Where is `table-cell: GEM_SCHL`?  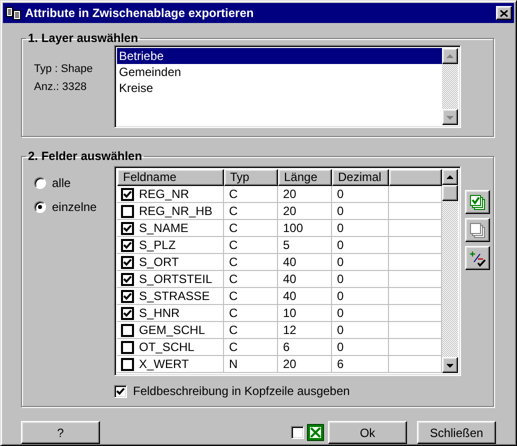 table-cell: GEM_SCHL is located at coordinates (172, 330).